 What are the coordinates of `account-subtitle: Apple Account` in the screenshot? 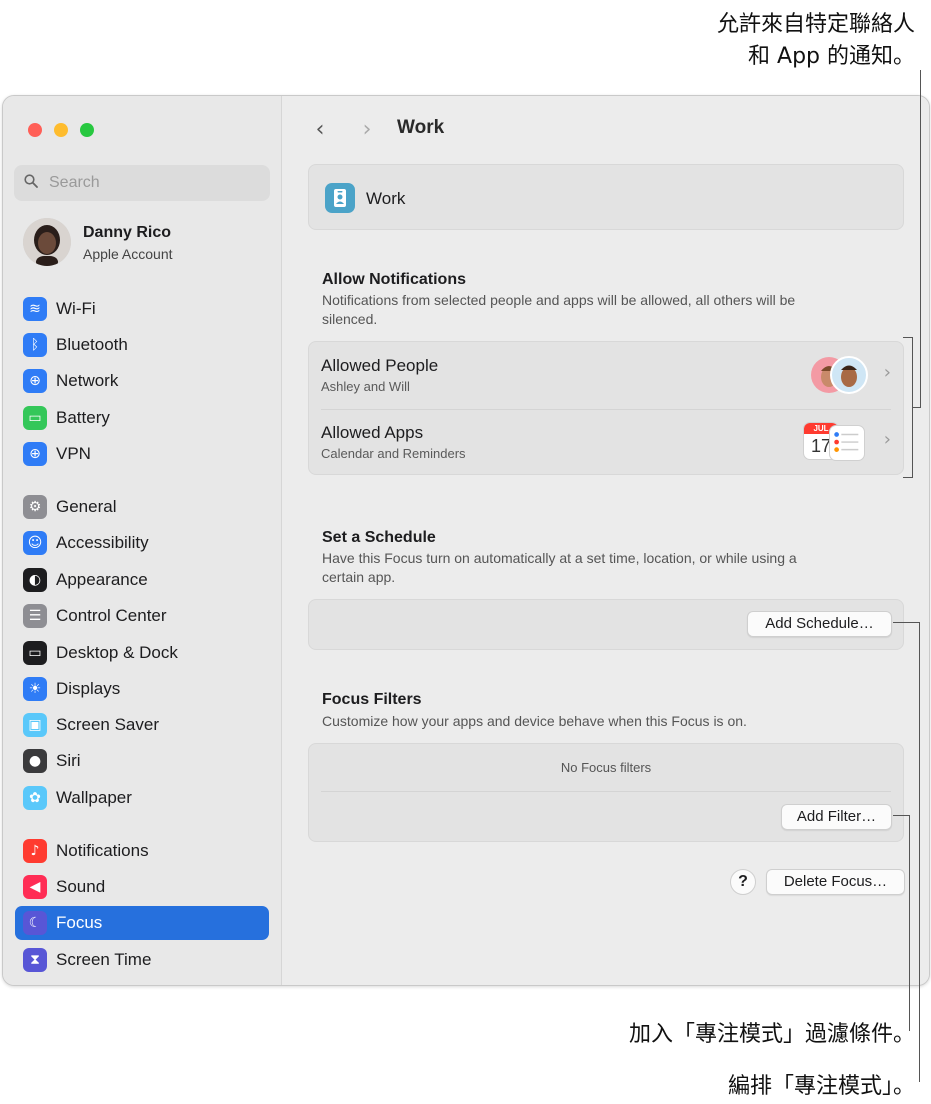 It's located at (128, 254).